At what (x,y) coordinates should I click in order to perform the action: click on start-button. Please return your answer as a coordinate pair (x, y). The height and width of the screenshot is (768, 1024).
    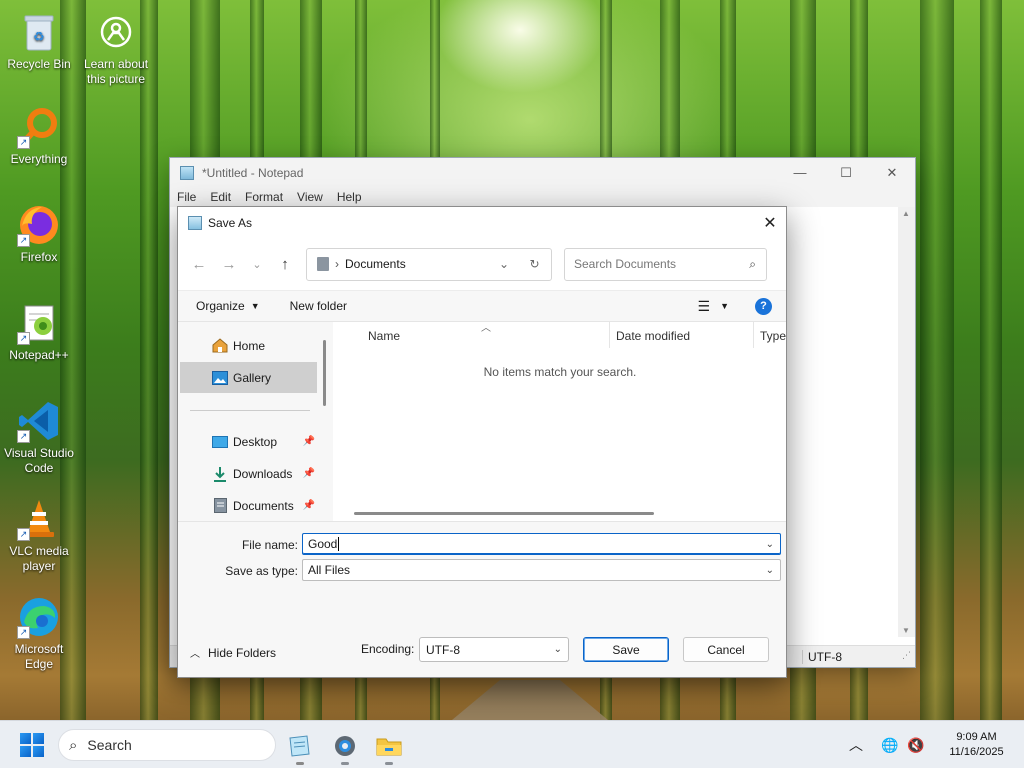
    Looking at the image, I should click on (32, 745).